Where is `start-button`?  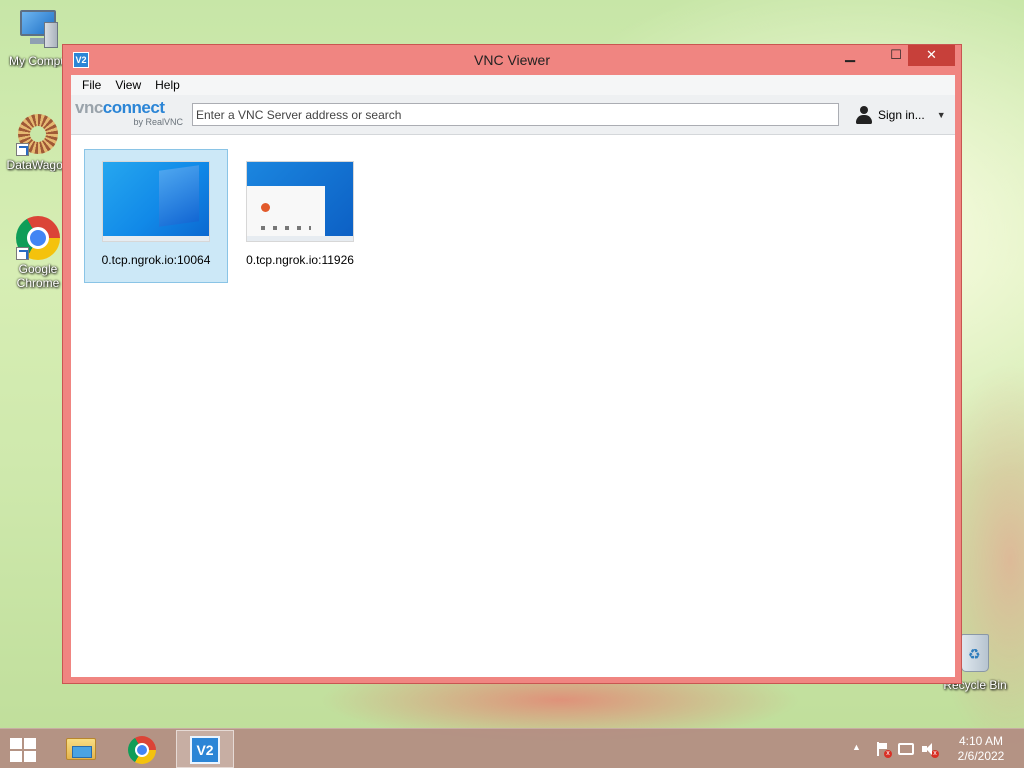
start-button is located at coordinates (23, 750).